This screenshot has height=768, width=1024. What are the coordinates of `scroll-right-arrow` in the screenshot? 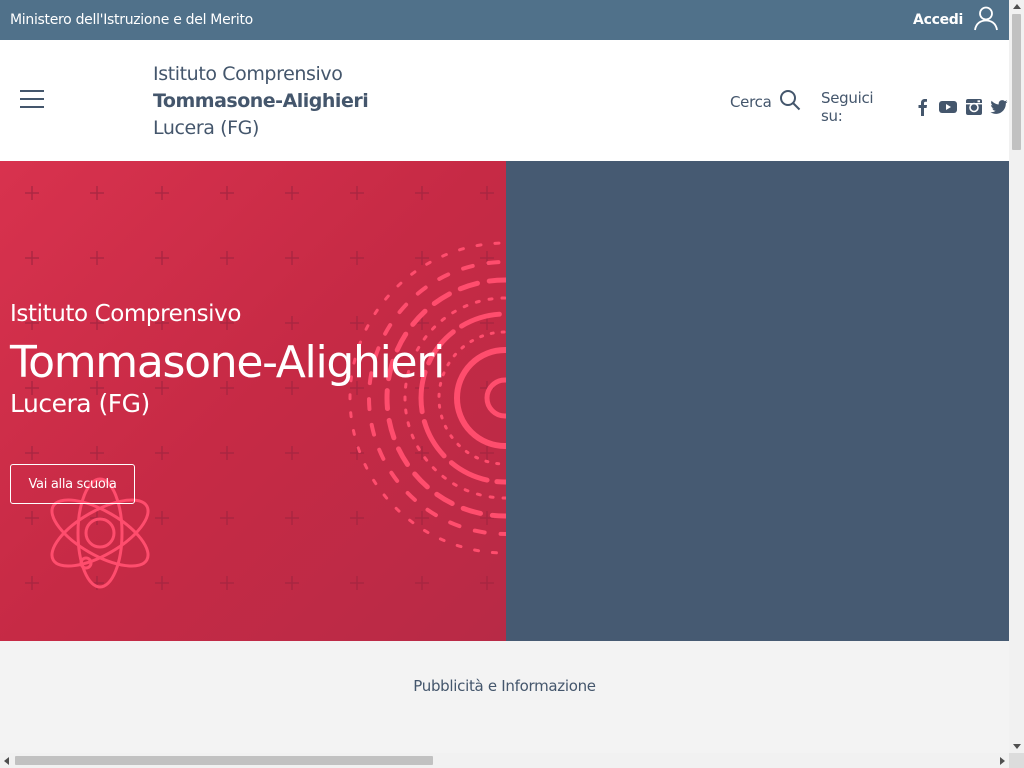 It's located at (1002, 761).